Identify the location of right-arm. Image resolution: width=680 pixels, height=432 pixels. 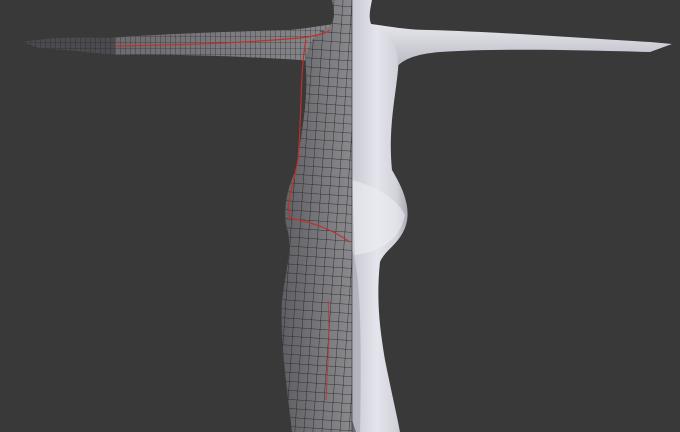
(512, 46).